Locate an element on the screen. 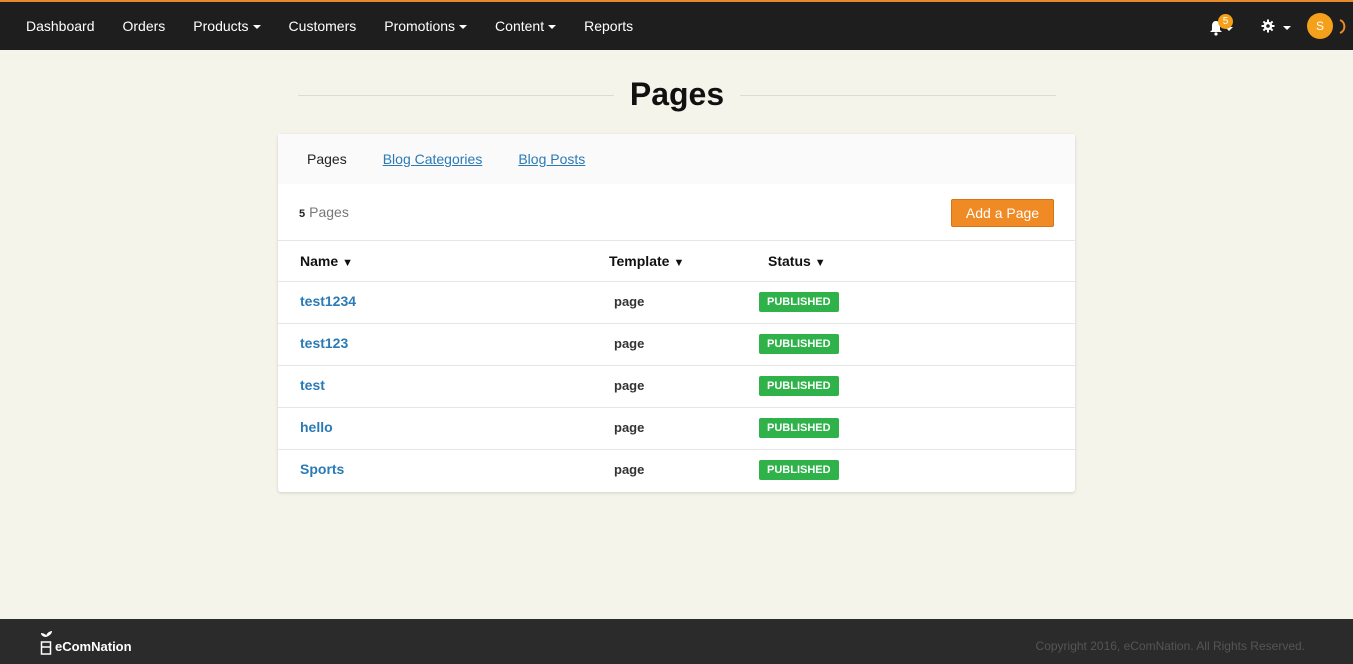  content-tabs: Pages Blog Categories Blog Posts is located at coordinates (676, 159).